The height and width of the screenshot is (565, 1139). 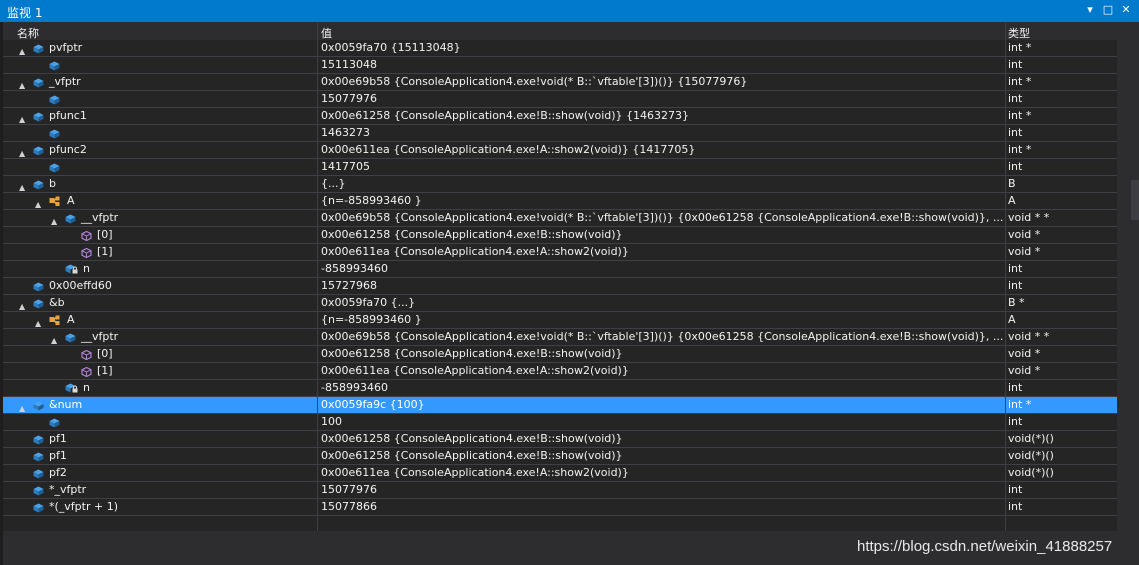 I want to click on variable-type: void *, so click(x=1024, y=370).